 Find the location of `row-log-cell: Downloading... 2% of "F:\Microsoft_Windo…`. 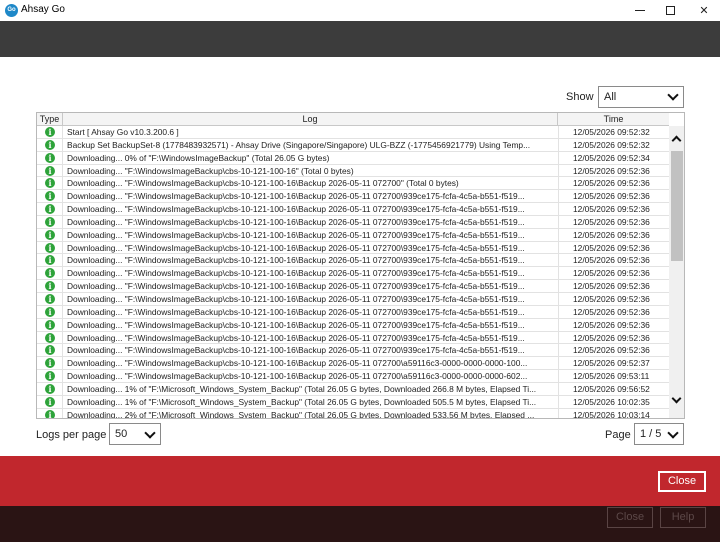

row-log-cell: Downloading... 2% of "F:\Microsoft_Windo… is located at coordinates (301, 414).